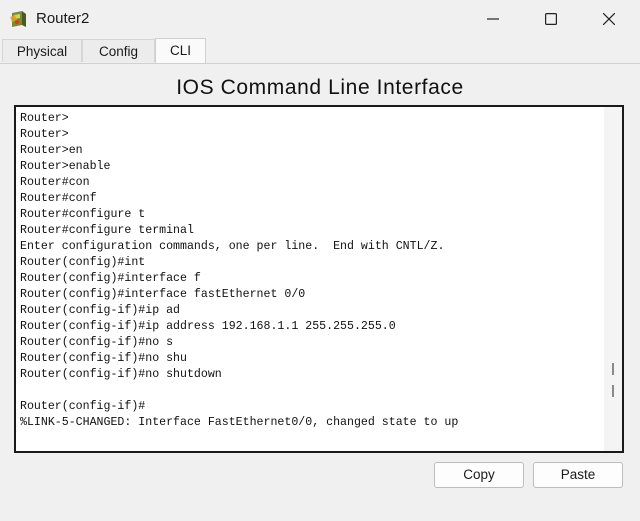 Image resolution: width=640 pixels, height=521 pixels. Describe the element at coordinates (18, 19) in the screenshot. I see `router-app-icon` at that location.